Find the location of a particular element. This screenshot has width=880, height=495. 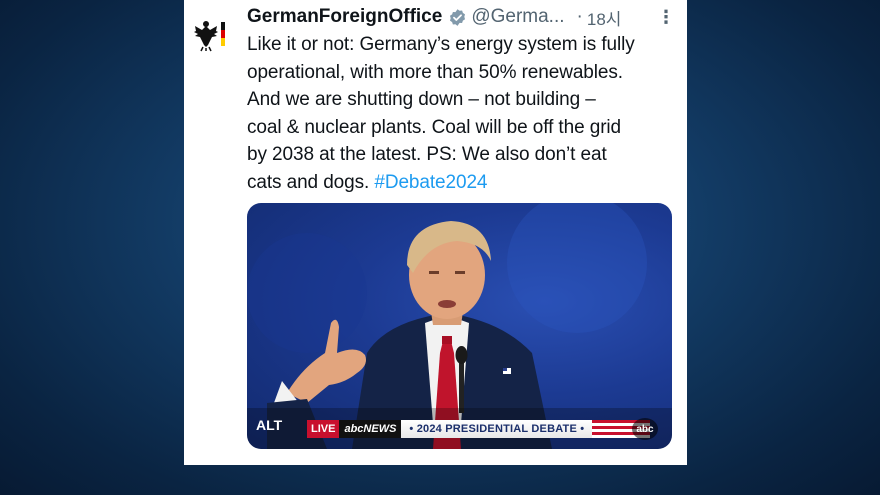

network-logo: abcNEWS is located at coordinates (370, 429).